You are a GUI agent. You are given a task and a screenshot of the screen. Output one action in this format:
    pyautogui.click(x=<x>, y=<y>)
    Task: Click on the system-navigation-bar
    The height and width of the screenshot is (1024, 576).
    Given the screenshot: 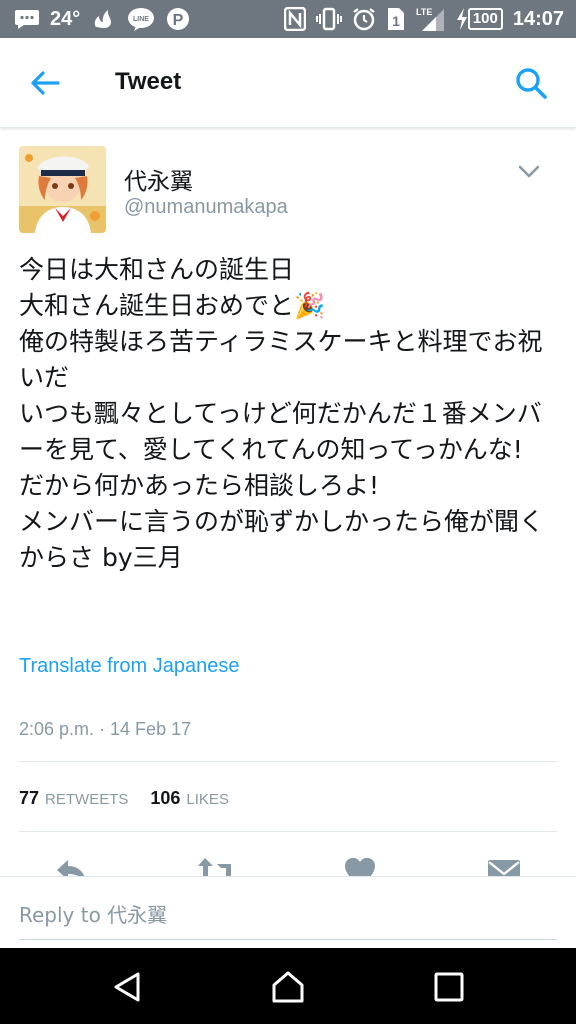 What is the action you would take?
    pyautogui.click(x=288, y=986)
    